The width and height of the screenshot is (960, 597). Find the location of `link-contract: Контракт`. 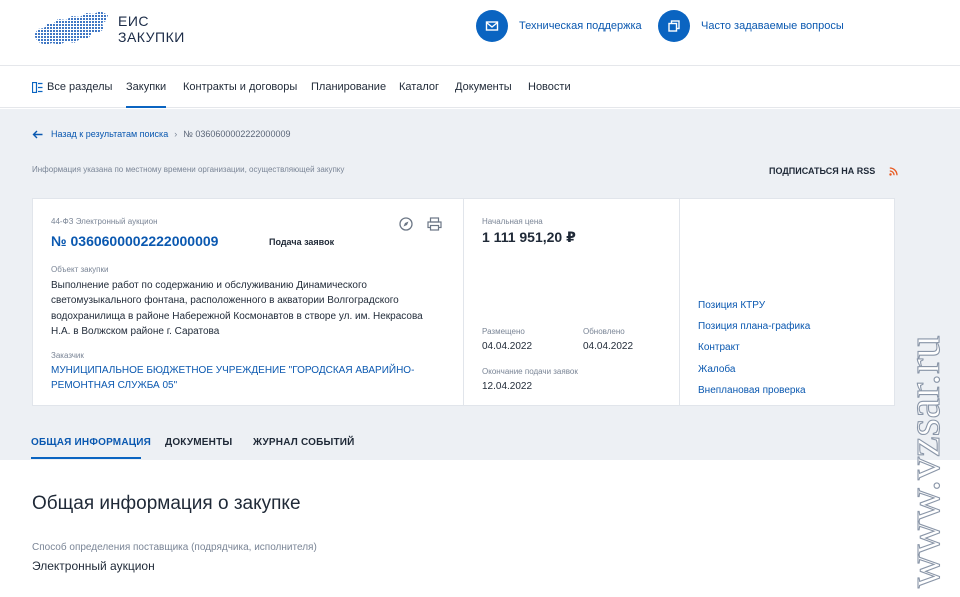

link-contract: Контракт is located at coordinates (754, 347).